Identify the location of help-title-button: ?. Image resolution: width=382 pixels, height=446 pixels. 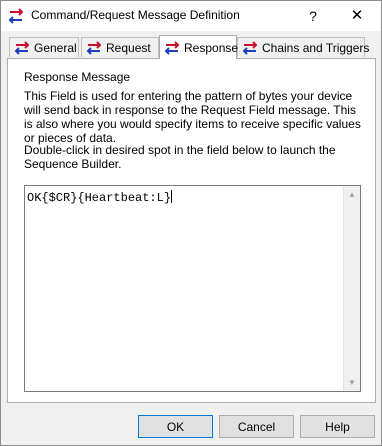
(313, 16).